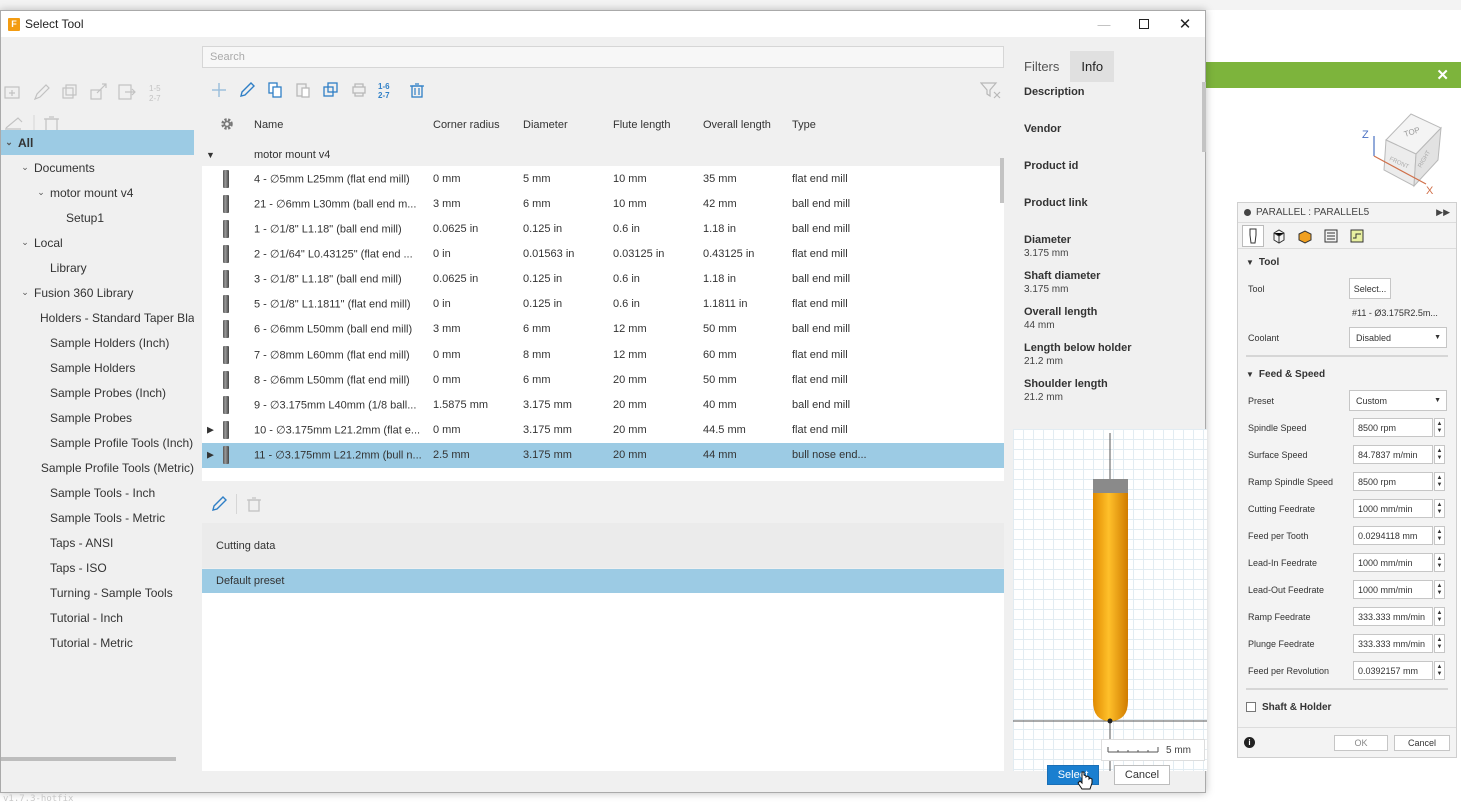 The height and width of the screenshot is (805, 1461). Describe the element at coordinates (97, 567) in the screenshot. I see `tree-item: Taps - ISO` at that location.